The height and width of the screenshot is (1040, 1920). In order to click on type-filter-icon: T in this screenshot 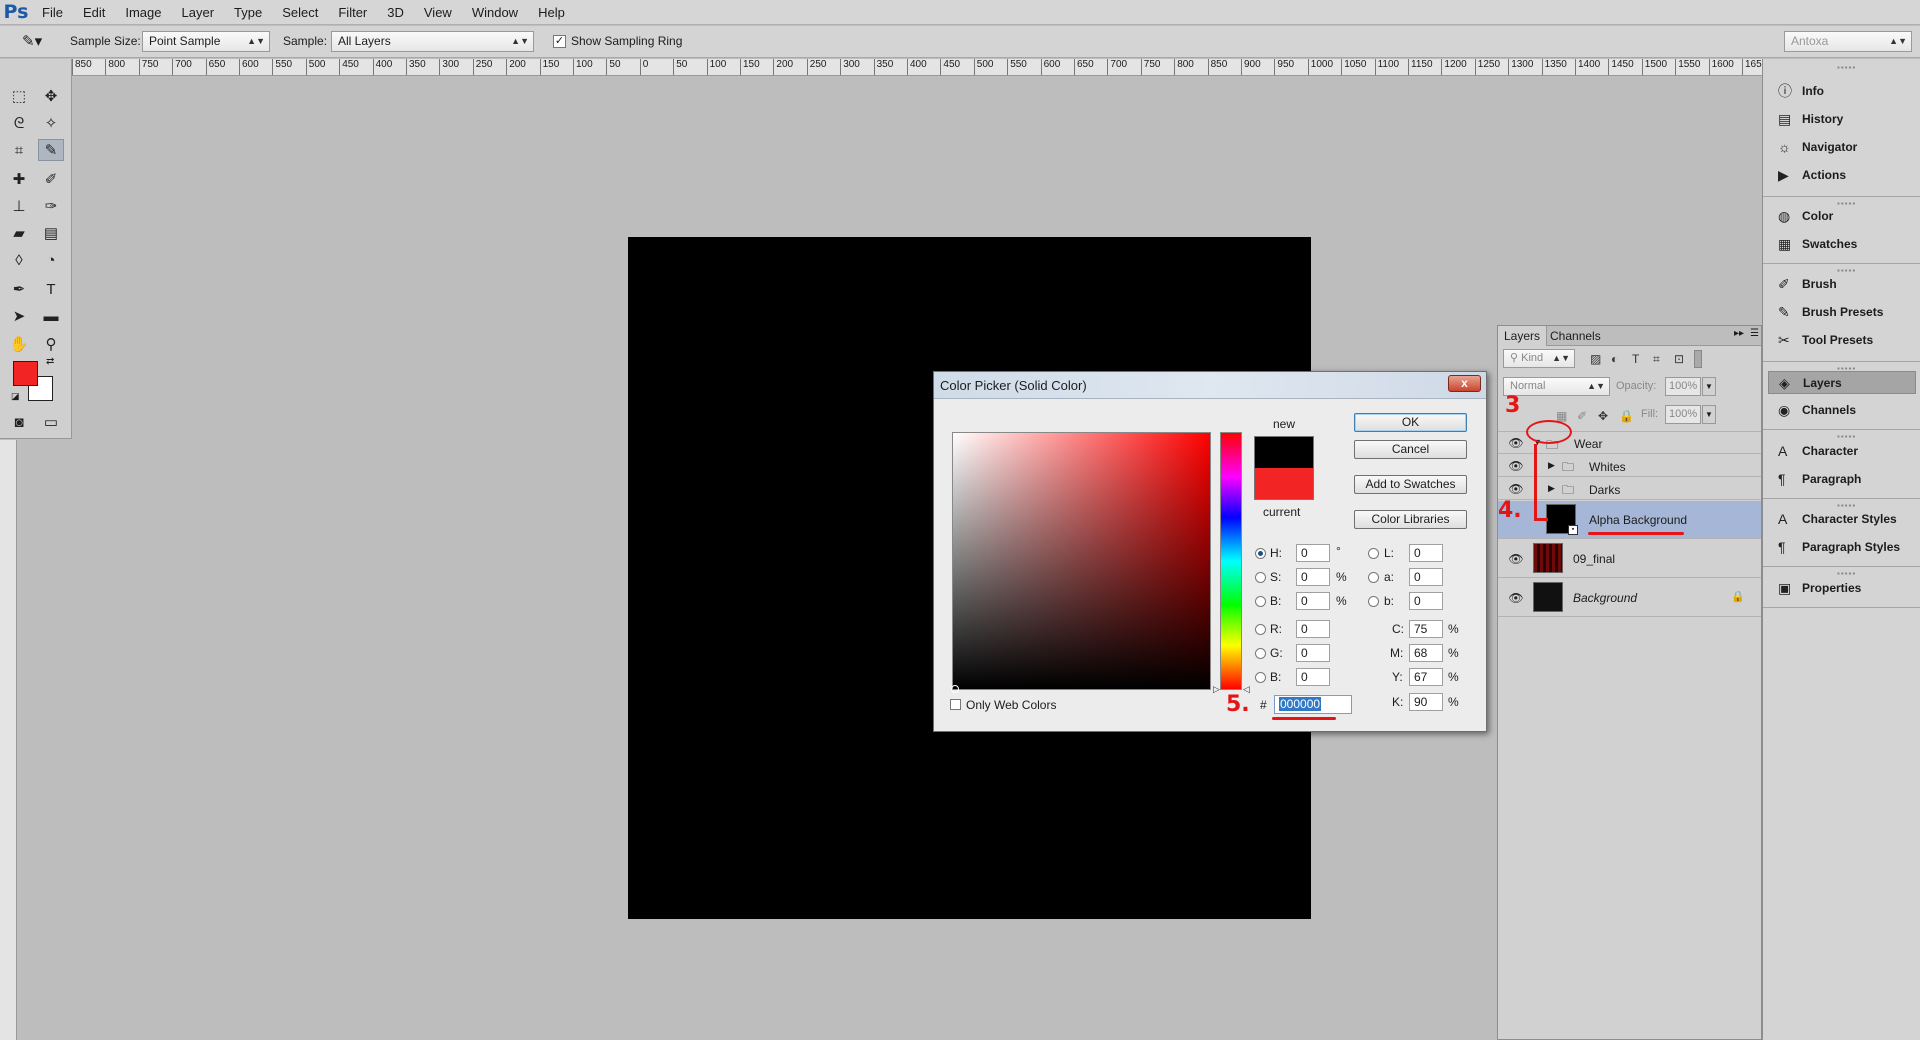, I will do `click(1635, 359)`.